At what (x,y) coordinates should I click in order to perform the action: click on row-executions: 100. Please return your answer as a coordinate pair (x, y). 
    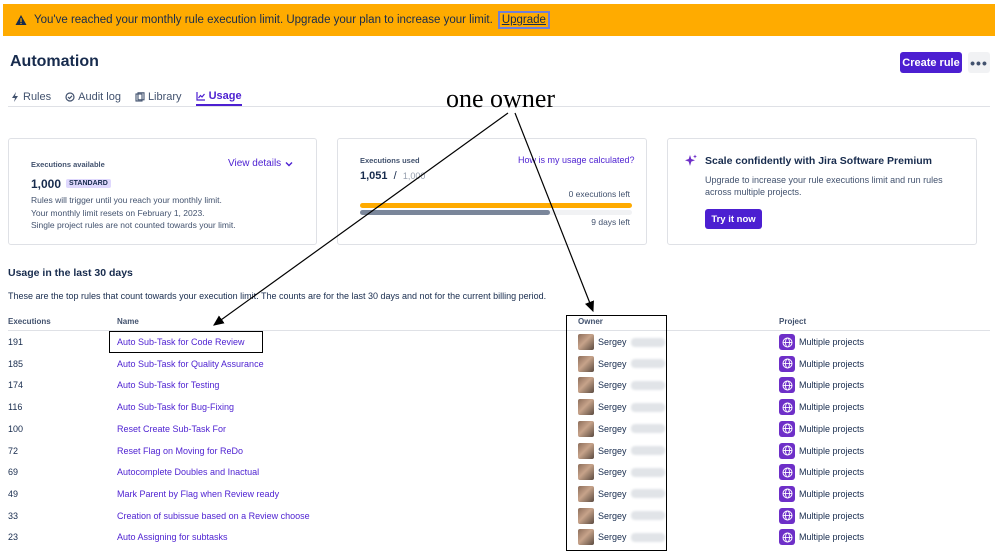
    Looking at the image, I should click on (16, 428).